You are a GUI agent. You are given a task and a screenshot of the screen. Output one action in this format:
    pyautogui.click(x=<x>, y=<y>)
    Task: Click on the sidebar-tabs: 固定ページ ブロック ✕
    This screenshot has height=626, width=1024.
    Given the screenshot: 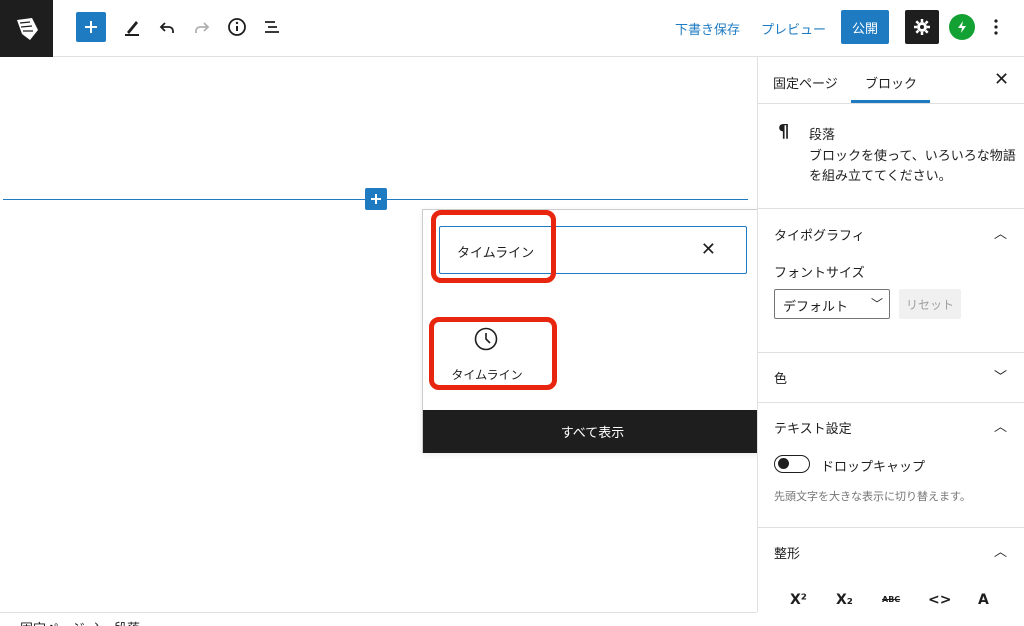 What is the action you would take?
    pyautogui.click(x=891, y=80)
    